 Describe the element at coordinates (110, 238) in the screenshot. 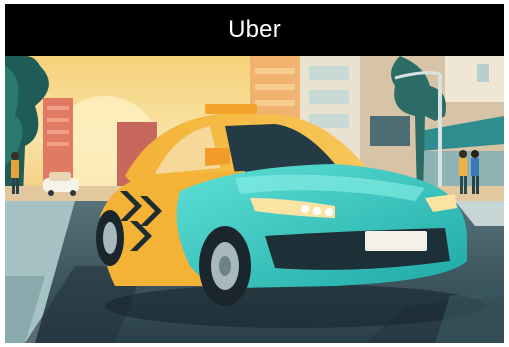

I see `wheel-rear` at that location.